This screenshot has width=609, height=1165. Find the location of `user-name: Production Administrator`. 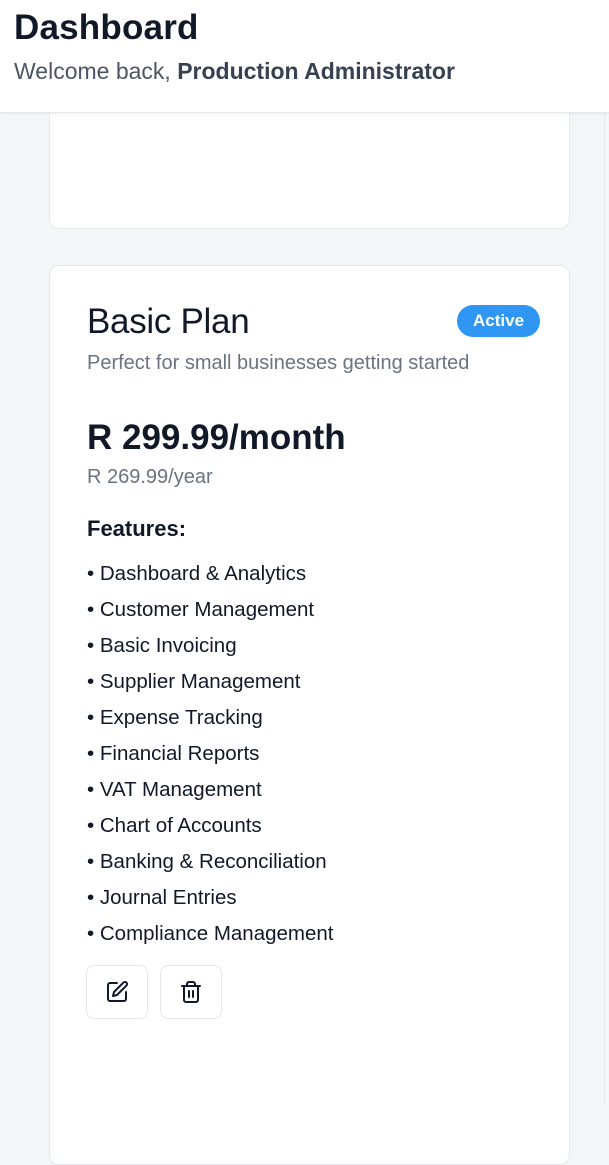

user-name: Production Administrator is located at coordinates (316, 71).